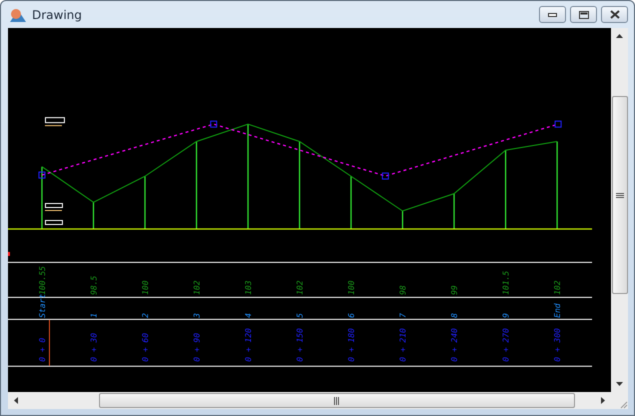 The width and height of the screenshot is (635, 416). I want to click on vertical-scroll-thumb, so click(620, 195).